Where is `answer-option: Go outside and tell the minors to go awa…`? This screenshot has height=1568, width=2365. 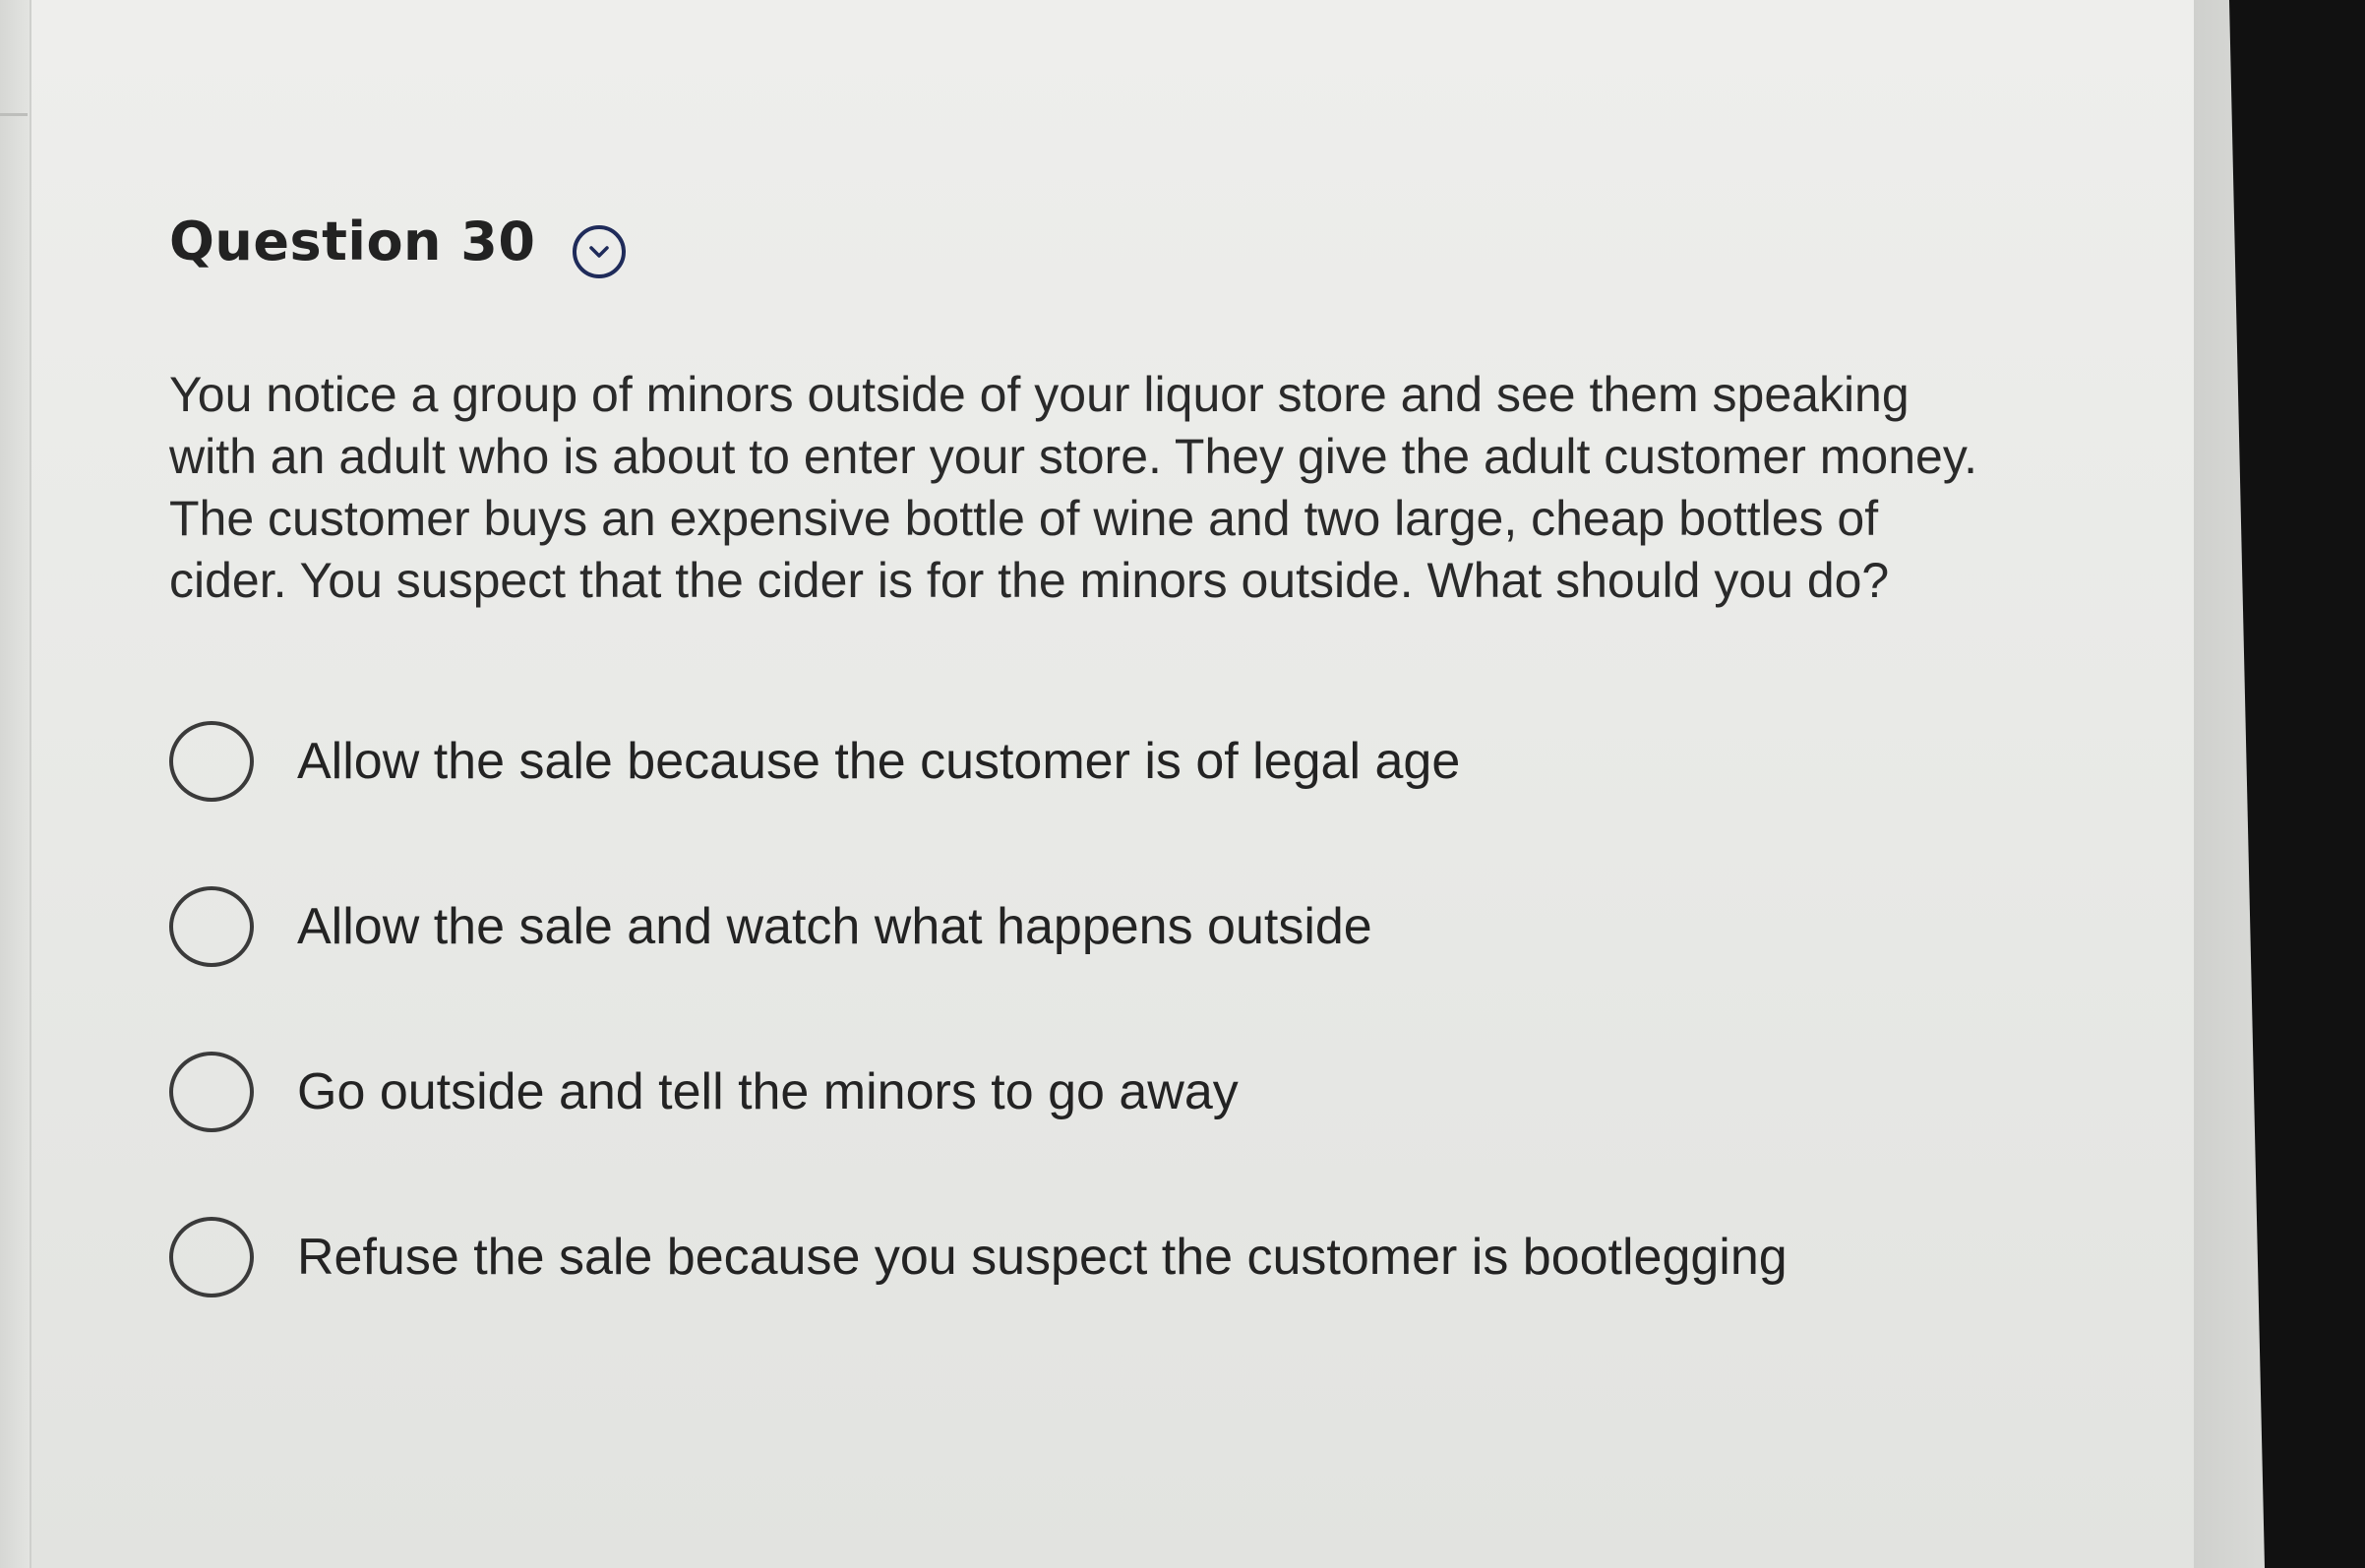
answer-option: Go outside and tell the minors to go awa… is located at coordinates (1153, 1092).